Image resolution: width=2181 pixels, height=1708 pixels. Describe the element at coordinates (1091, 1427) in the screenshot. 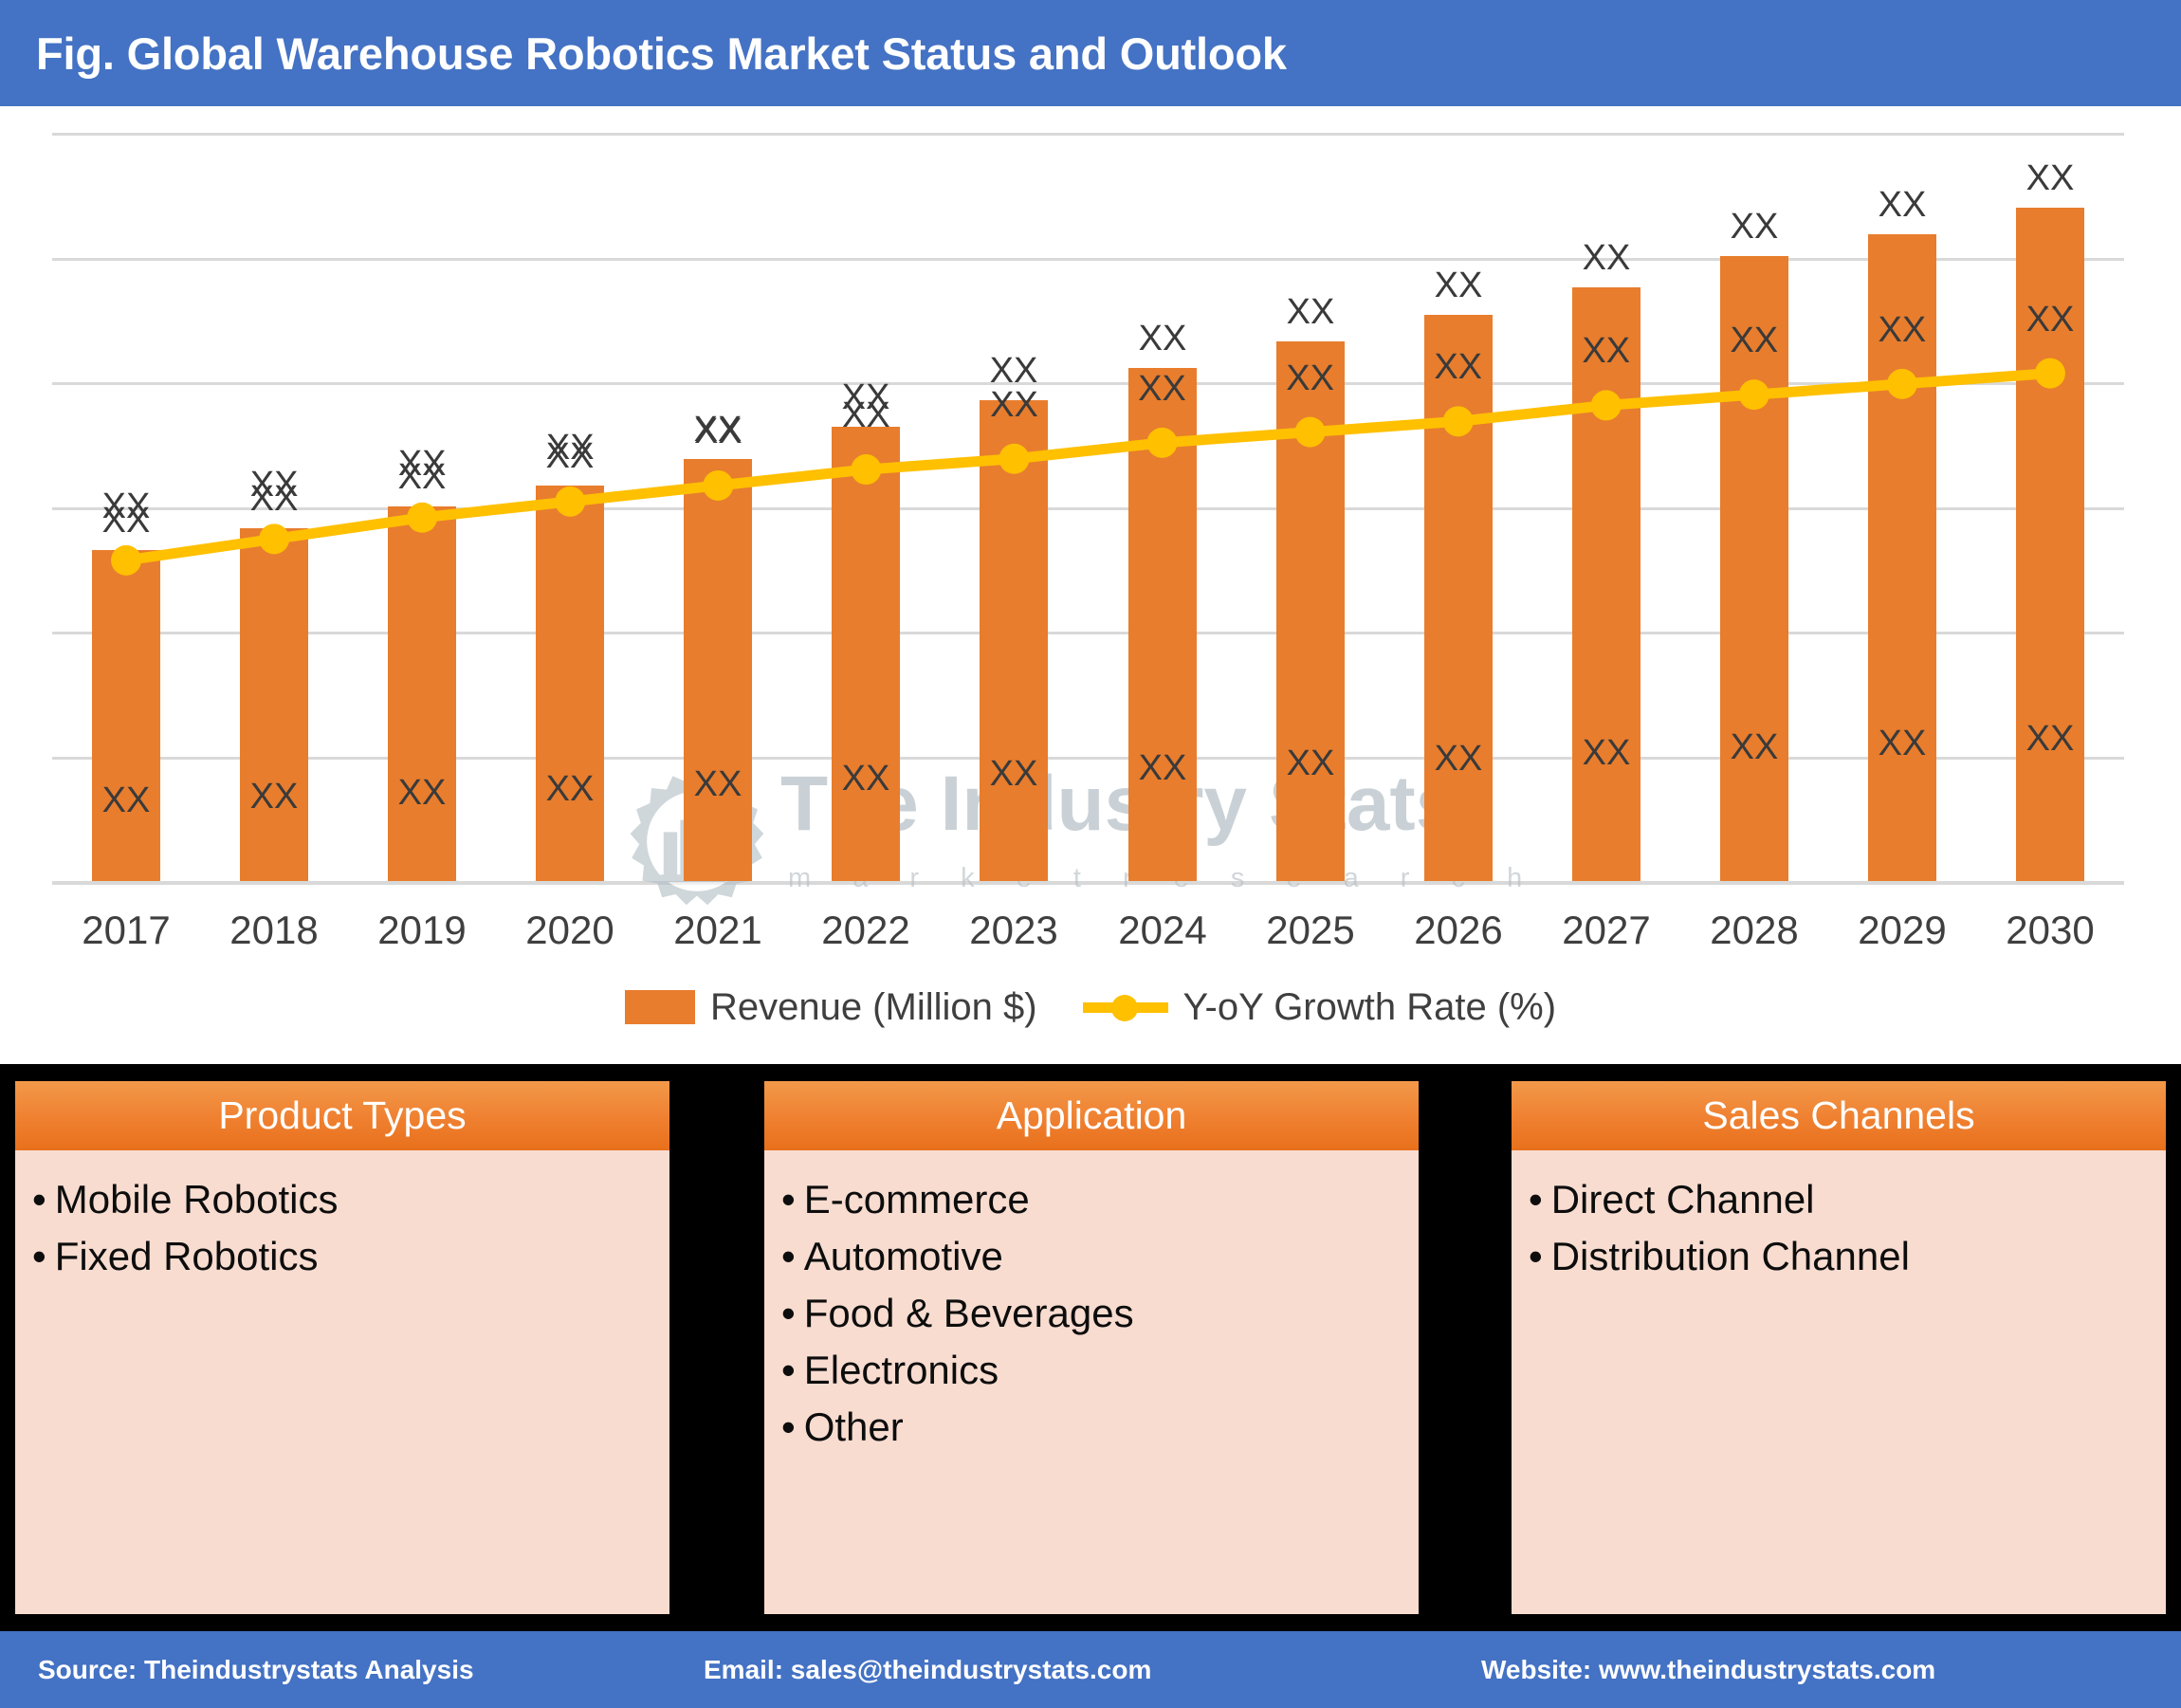

I see `list-item: • Other` at that location.